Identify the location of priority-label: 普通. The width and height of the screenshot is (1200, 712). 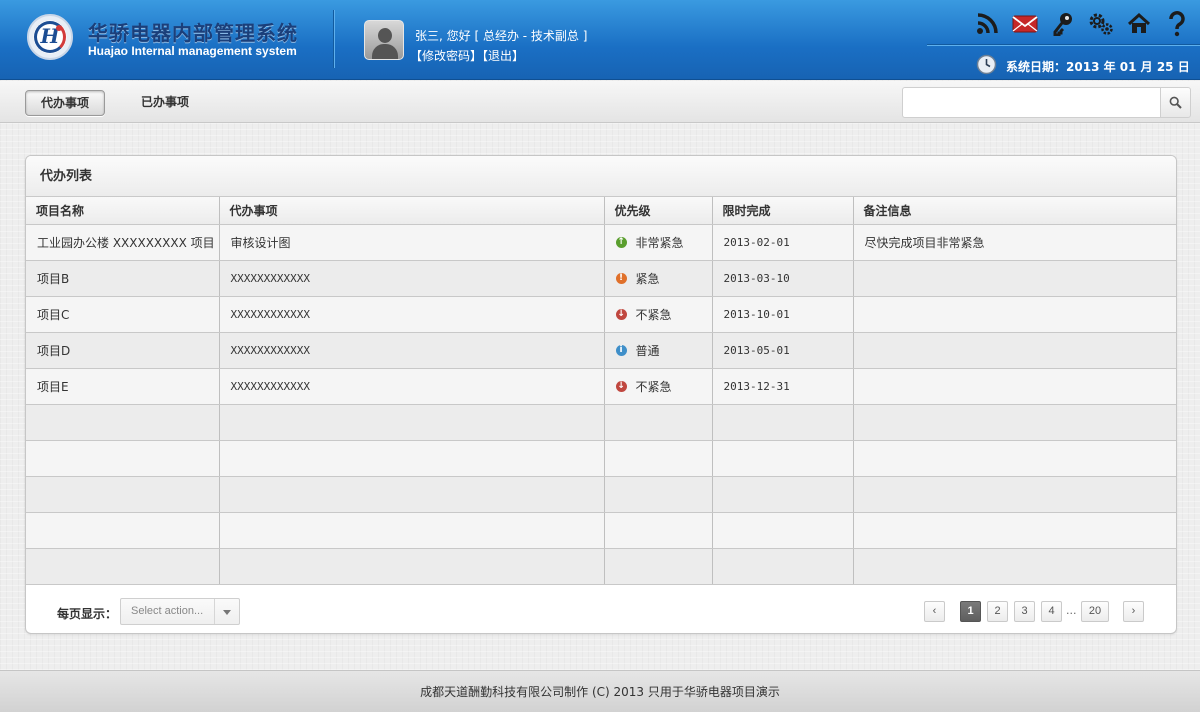
(647, 351).